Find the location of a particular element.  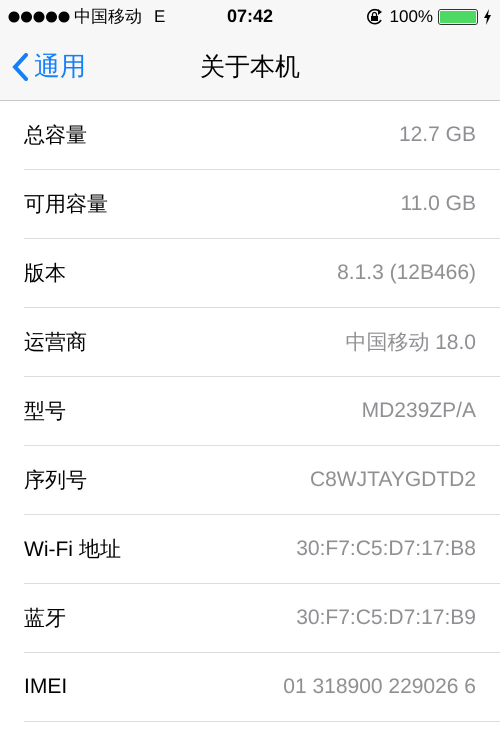

row-label: 总容量 is located at coordinates (55, 136).